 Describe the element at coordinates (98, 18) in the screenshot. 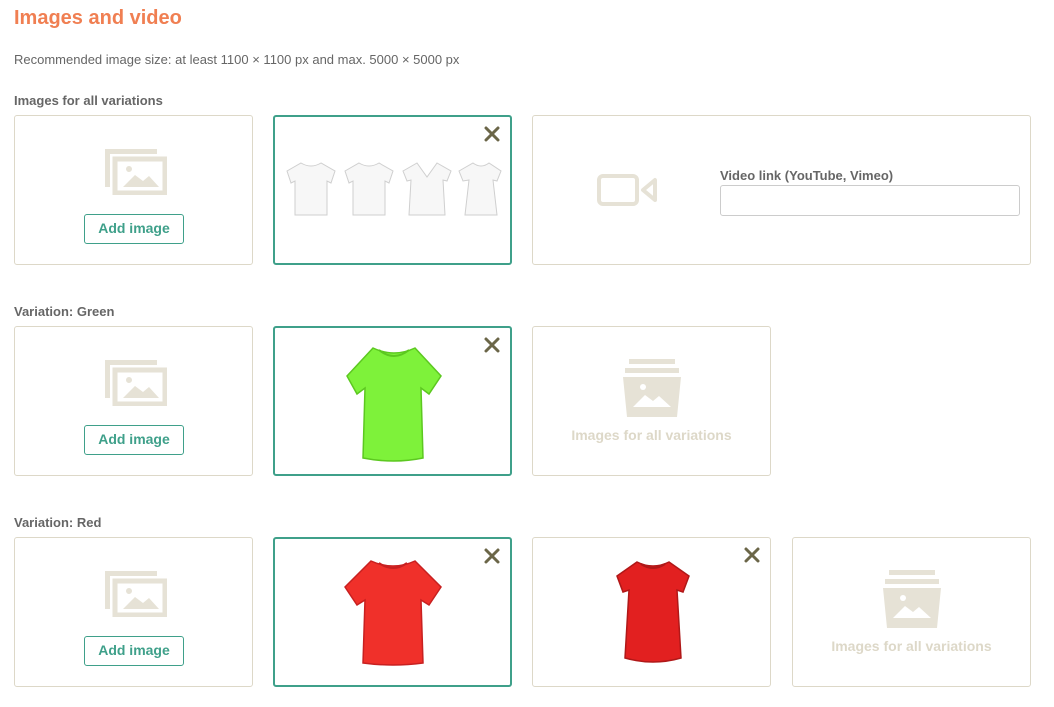

I see `page-title: Images and video` at that location.